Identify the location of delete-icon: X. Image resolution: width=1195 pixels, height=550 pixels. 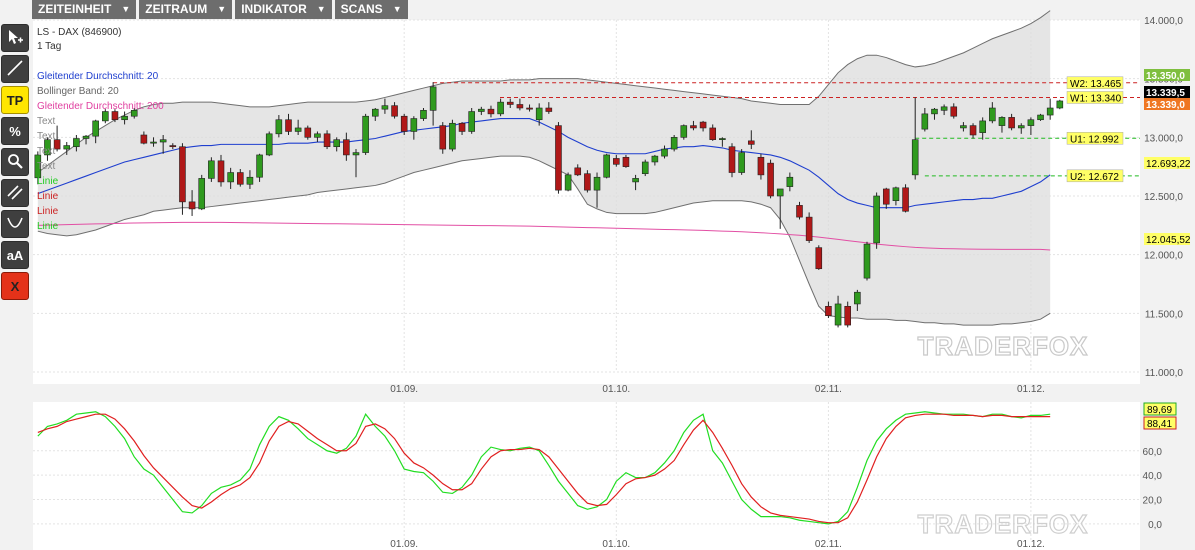
(15, 286).